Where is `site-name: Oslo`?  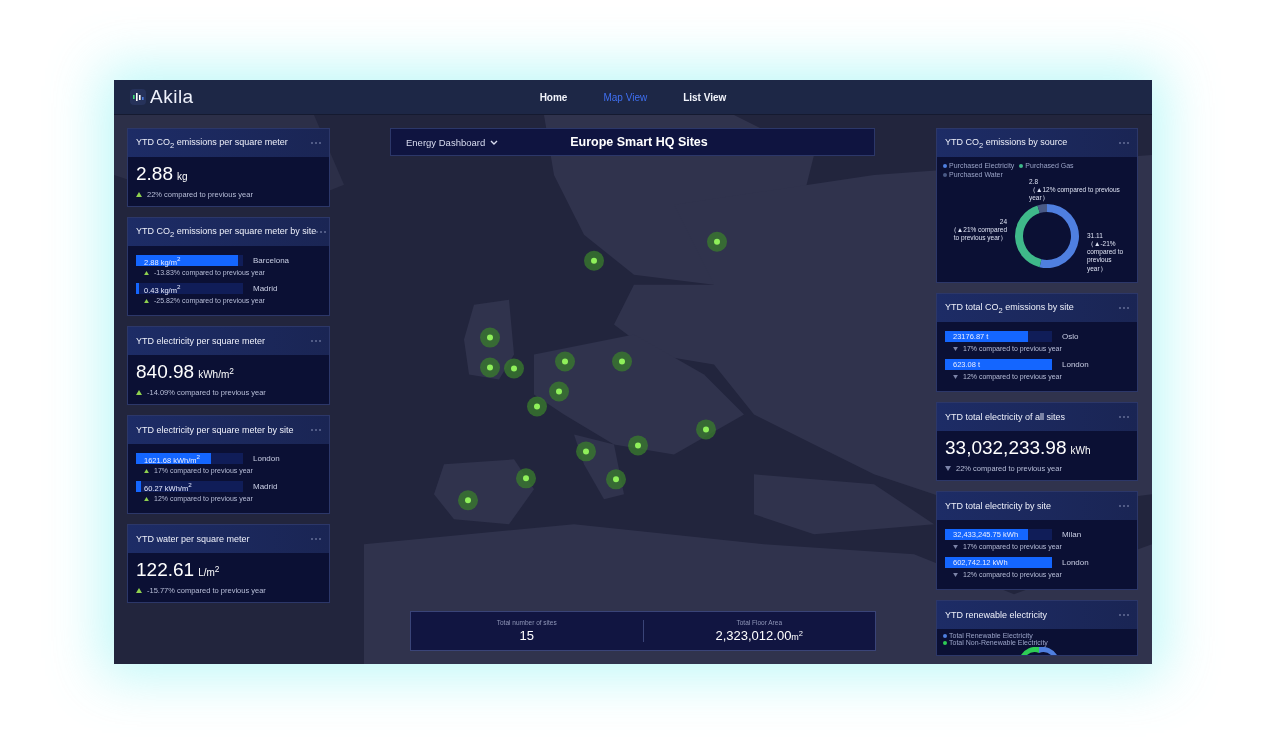 site-name: Oslo is located at coordinates (1070, 336).